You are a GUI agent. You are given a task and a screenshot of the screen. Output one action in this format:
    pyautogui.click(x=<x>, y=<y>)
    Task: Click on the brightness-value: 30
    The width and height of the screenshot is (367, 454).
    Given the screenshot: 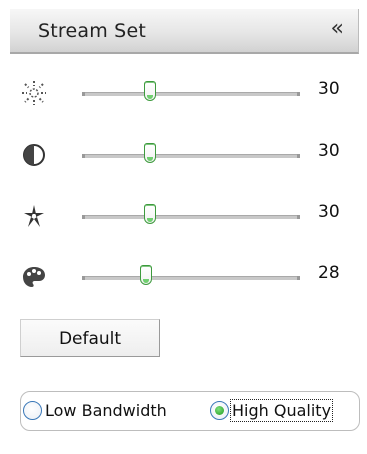 What is the action you would take?
    pyautogui.click(x=329, y=89)
    